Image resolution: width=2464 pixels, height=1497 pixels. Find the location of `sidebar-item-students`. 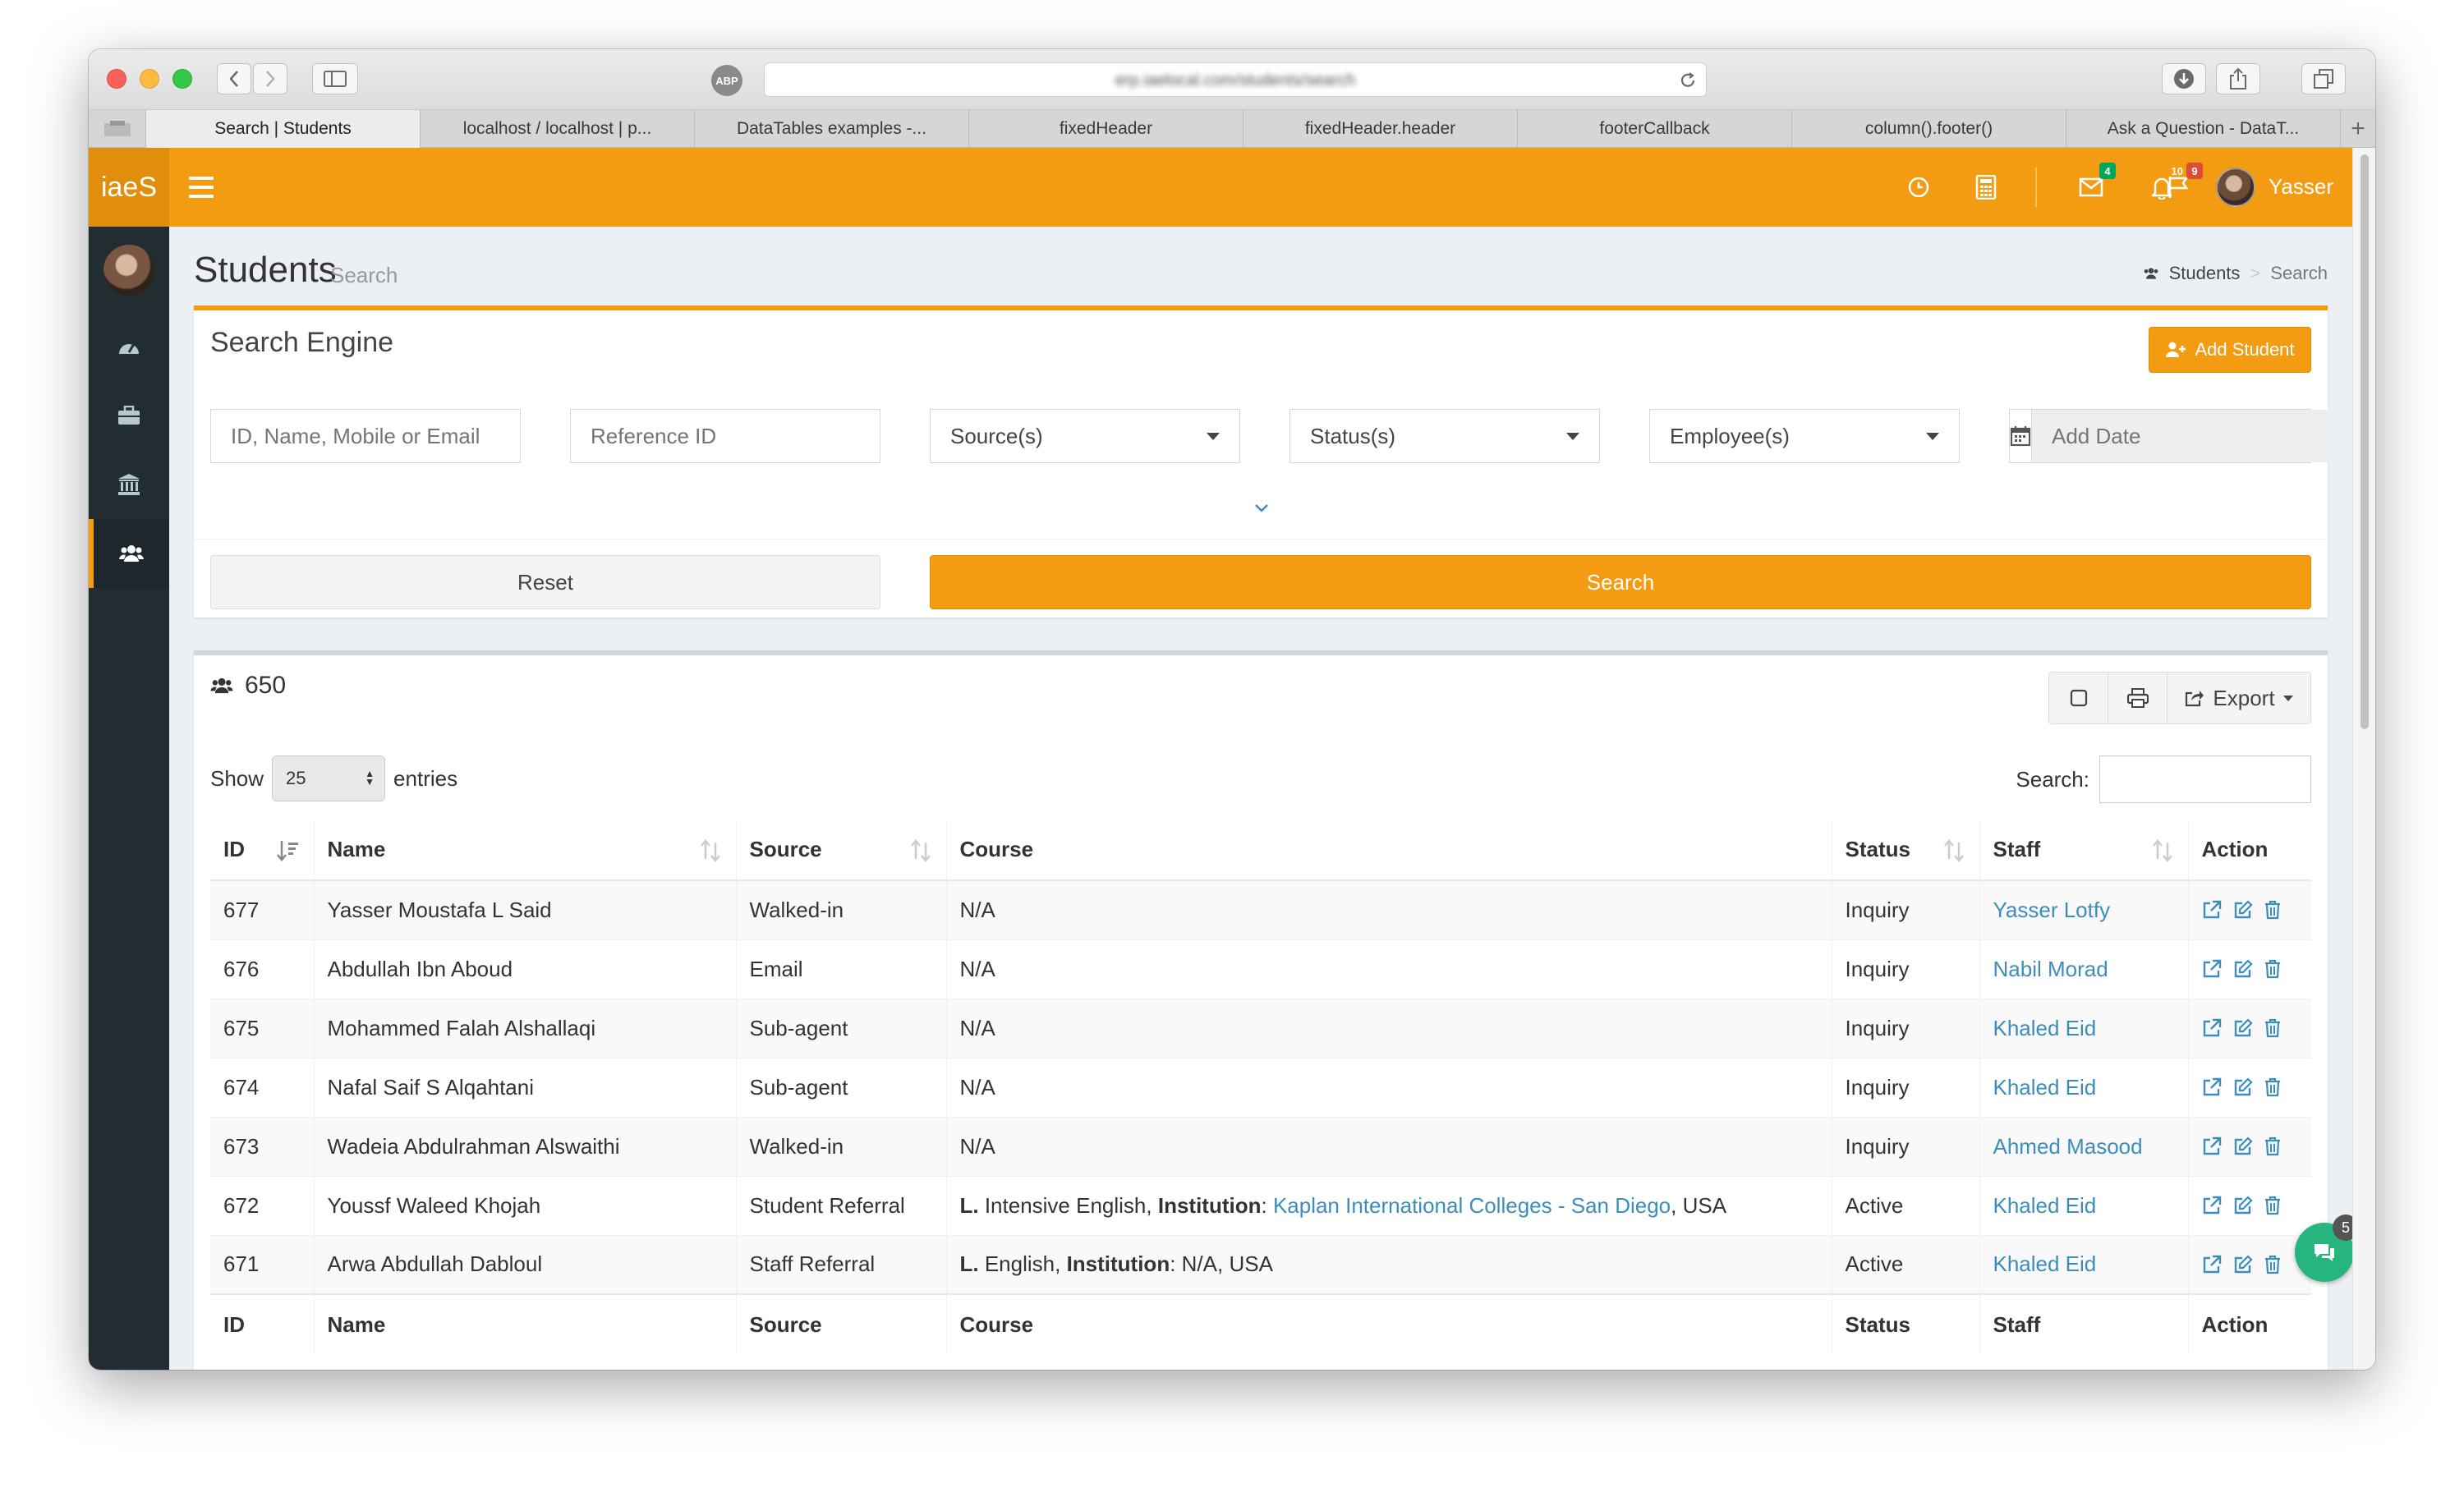

sidebar-item-students is located at coordinates (129, 553).